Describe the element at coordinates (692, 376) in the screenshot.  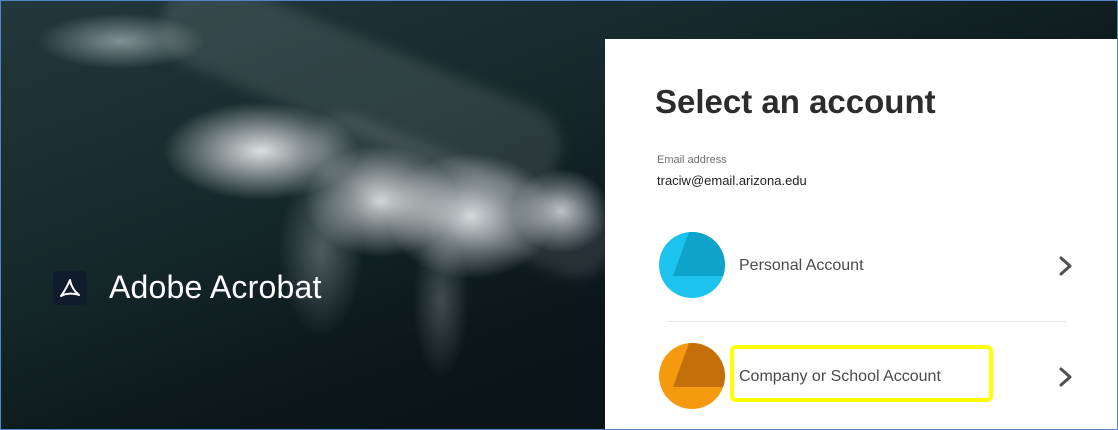
I see `company-account-avatar-icon` at that location.